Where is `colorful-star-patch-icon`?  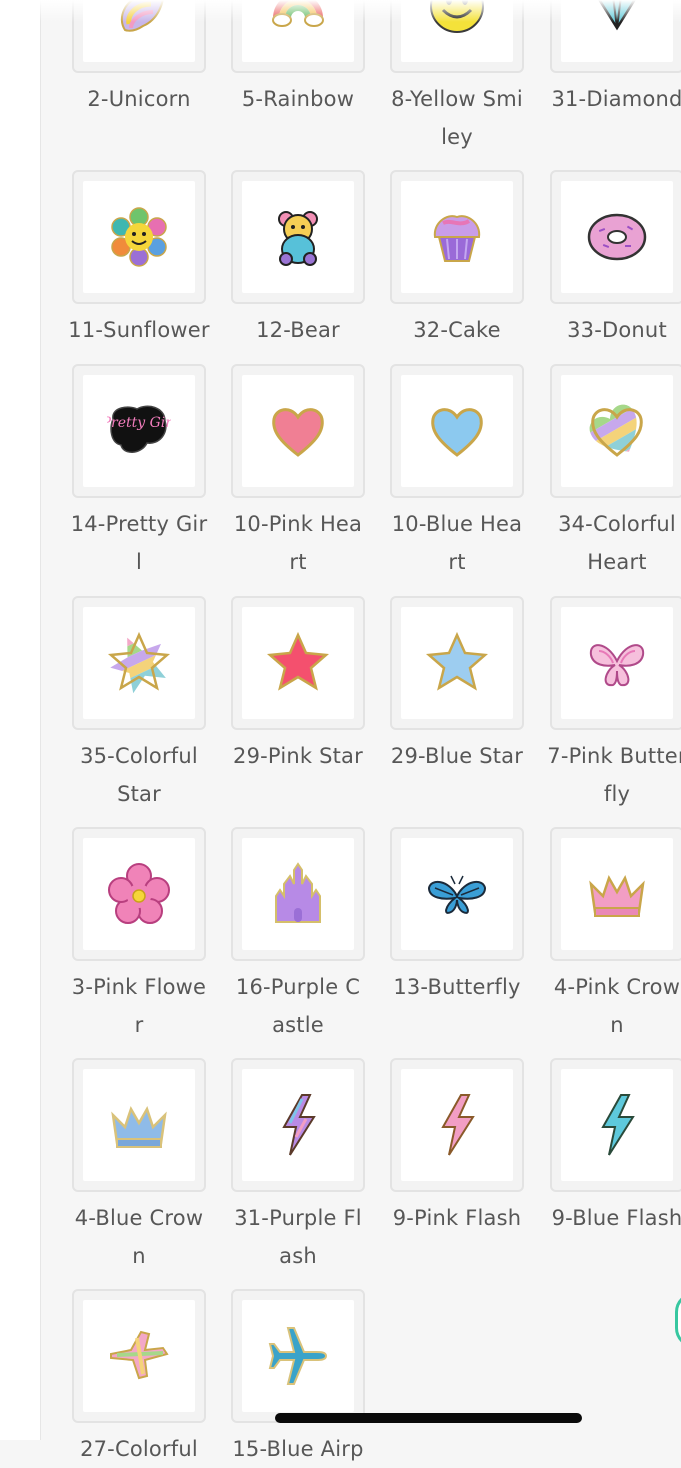
colorful-star-patch-icon is located at coordinates (139, 663).